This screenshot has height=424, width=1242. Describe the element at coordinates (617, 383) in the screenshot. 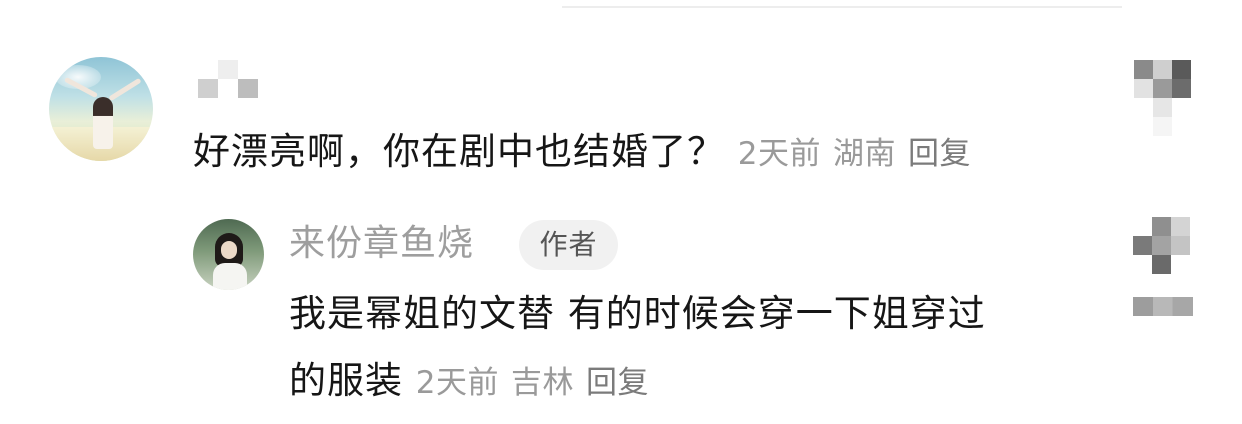

I see `reply-reply-button: 回复` at that location.